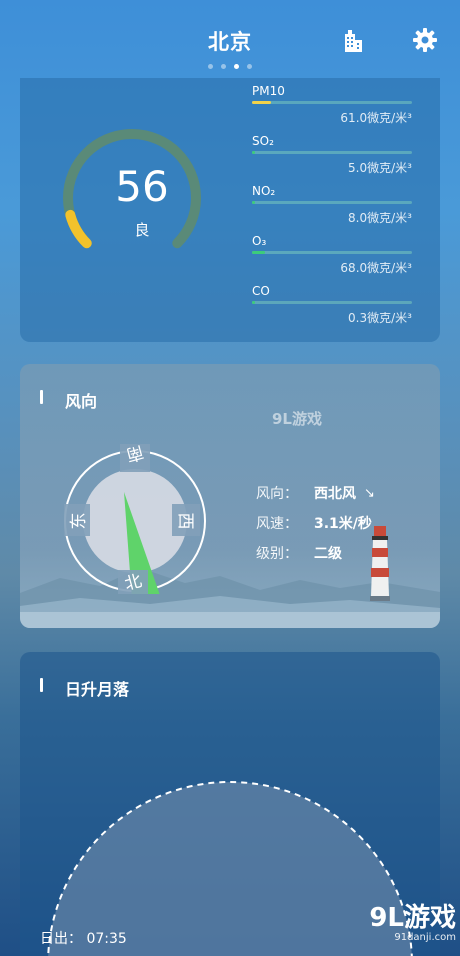  Describe the element at coordinates (353, 41) in the screenshot. I see `buildings-icon` at that location.